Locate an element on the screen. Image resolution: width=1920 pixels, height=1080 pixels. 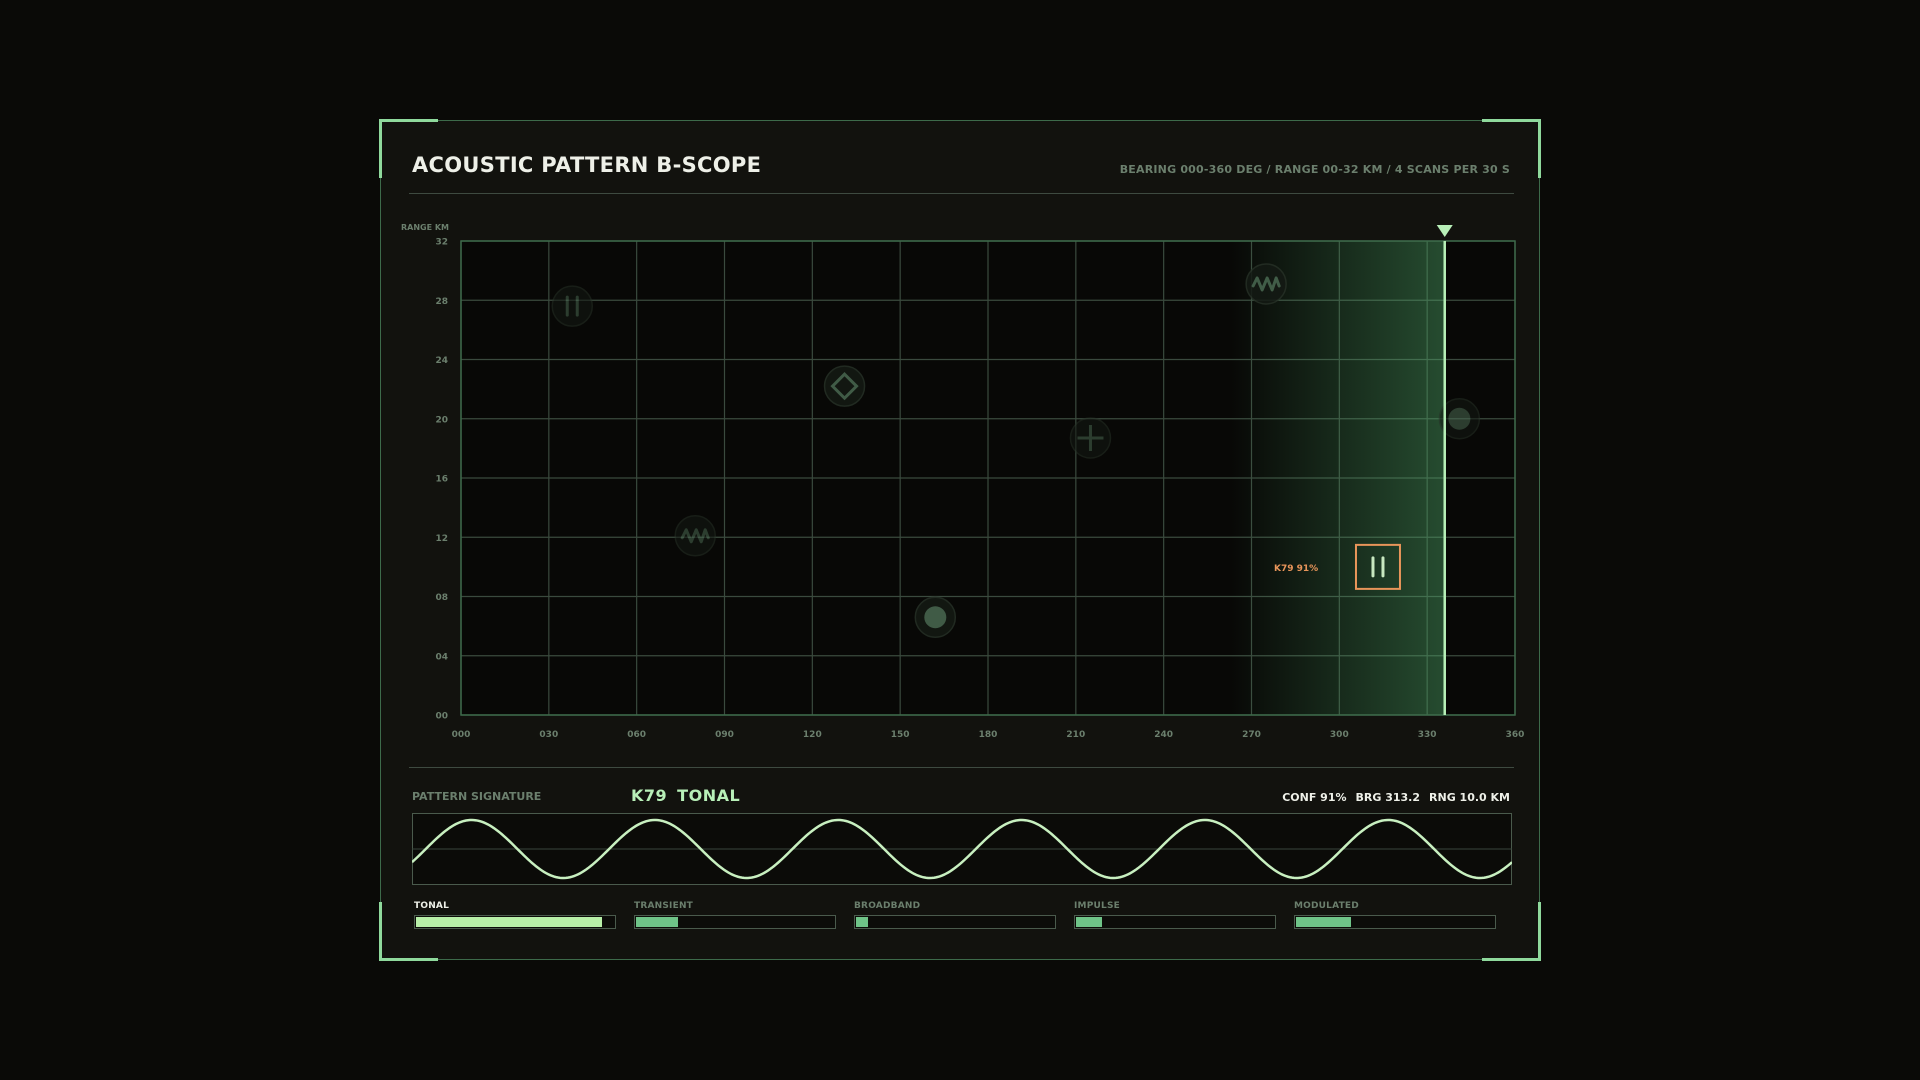
x-tick-label: 150 is located at coordinates (900, 735).